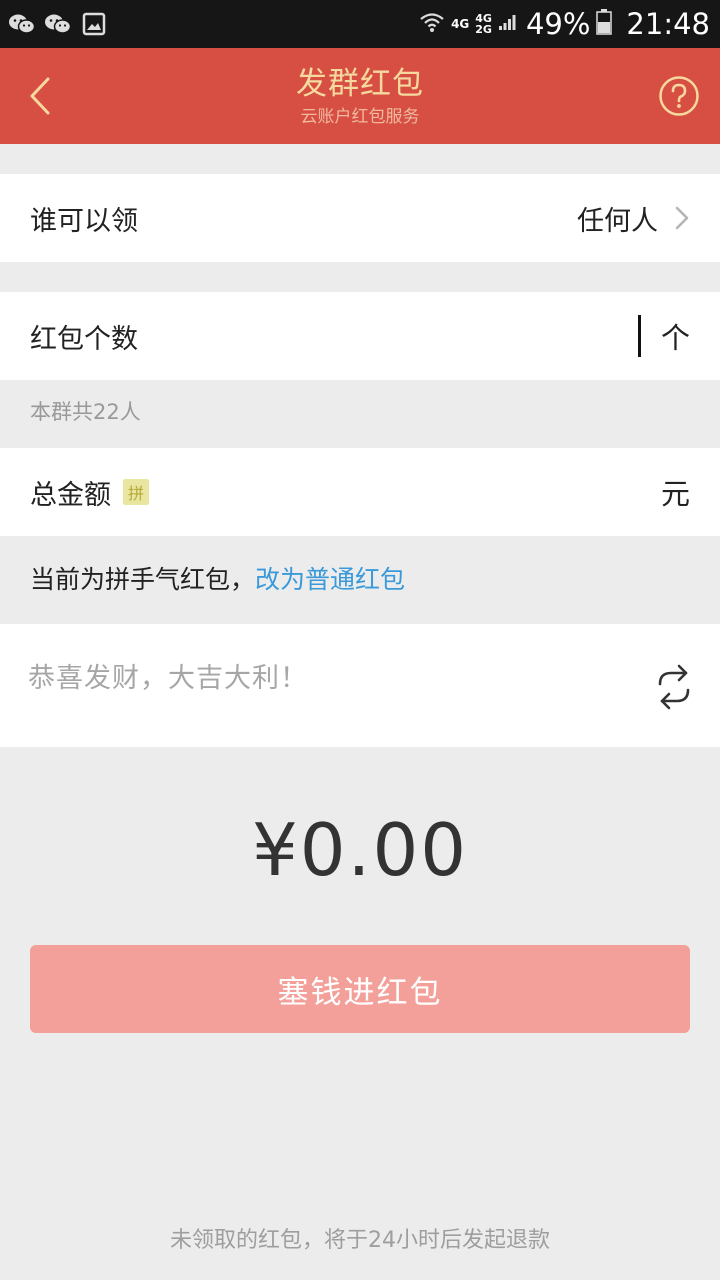 Image resolution: width=720 pixels, height=1280 pixels. I want to click on who-can-claim-value: 任何人, so click(617, 221).